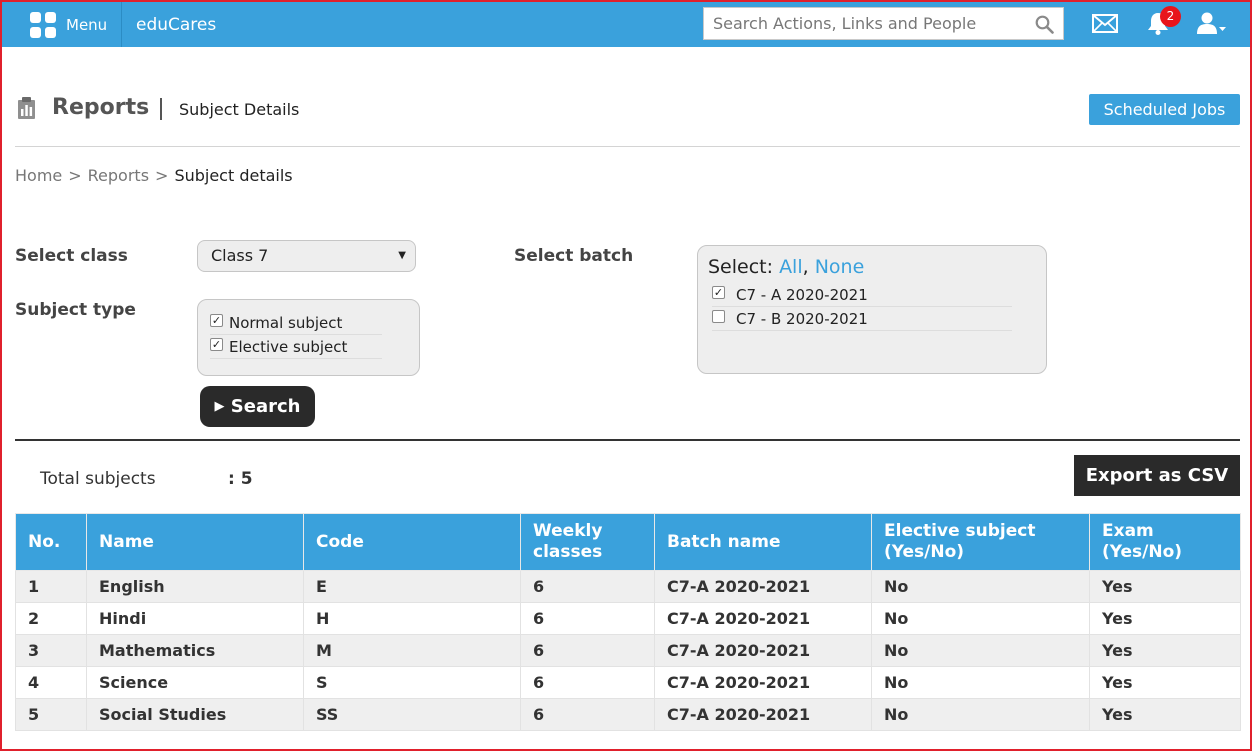 This screenshot has width=1252, height=751. I want to click on mail-icon, so click(1105, 23).